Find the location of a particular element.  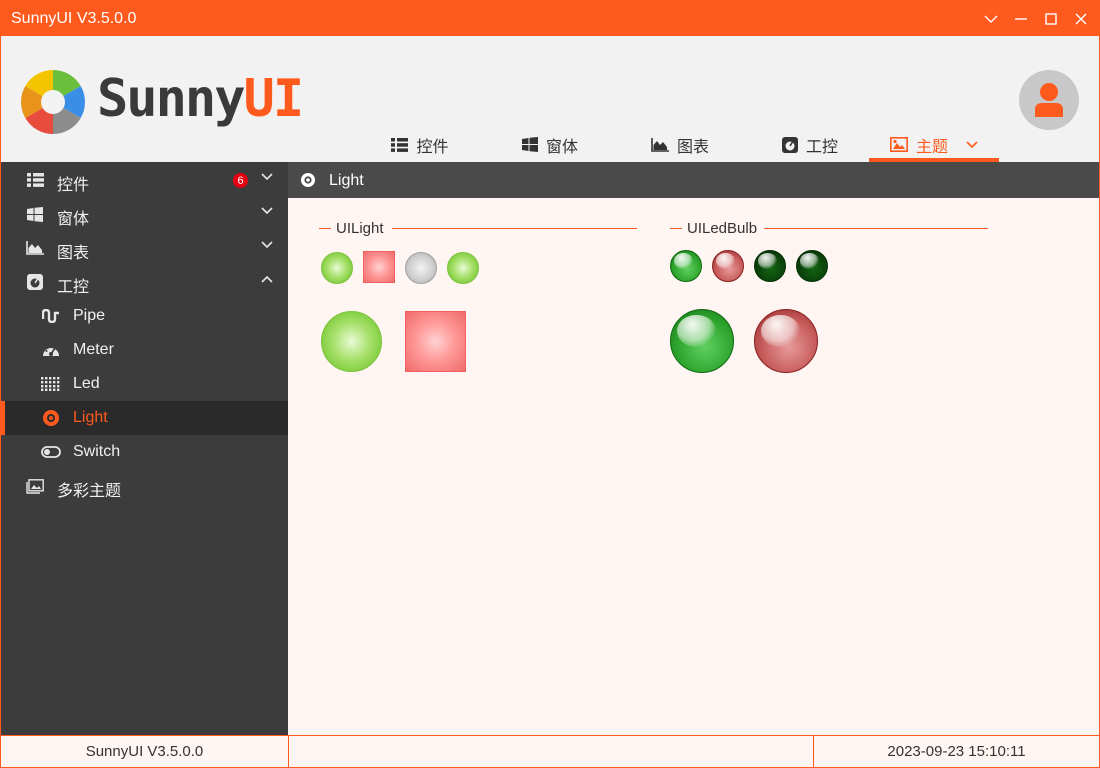

sidebar-item-label: 窗体 is located at coordinates (73, 219).